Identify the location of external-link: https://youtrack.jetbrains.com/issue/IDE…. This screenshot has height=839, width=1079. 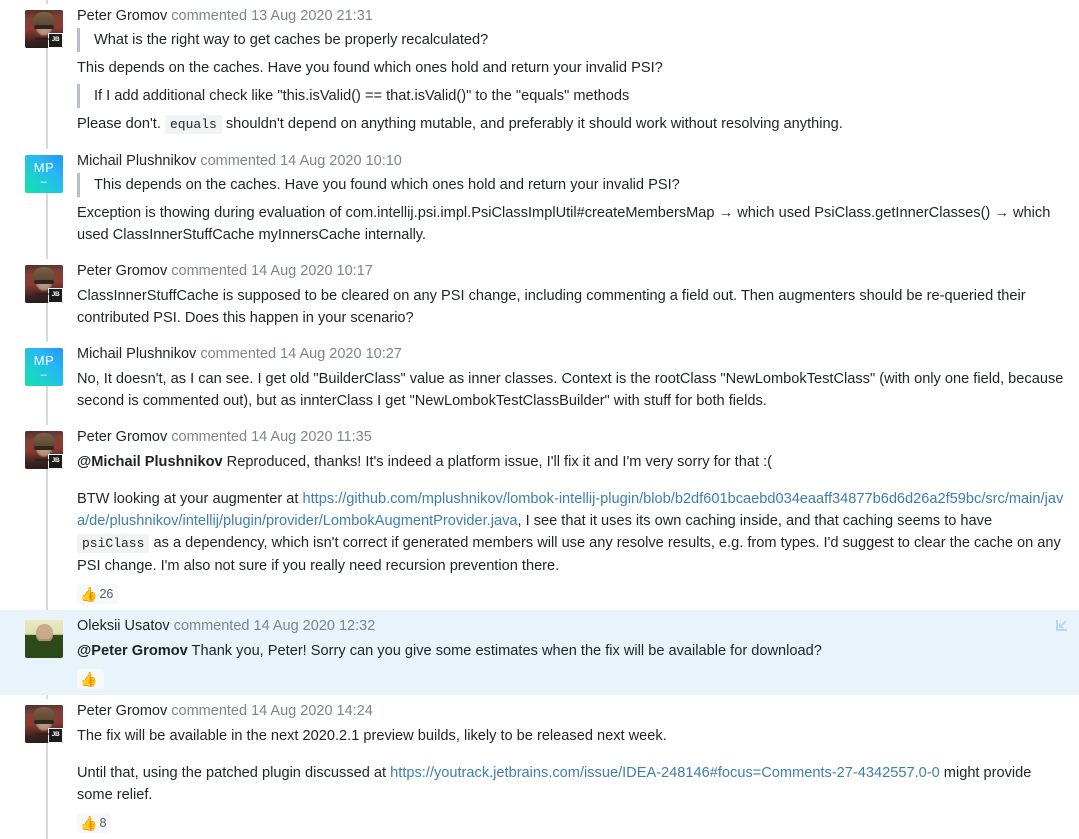
(665, 773).